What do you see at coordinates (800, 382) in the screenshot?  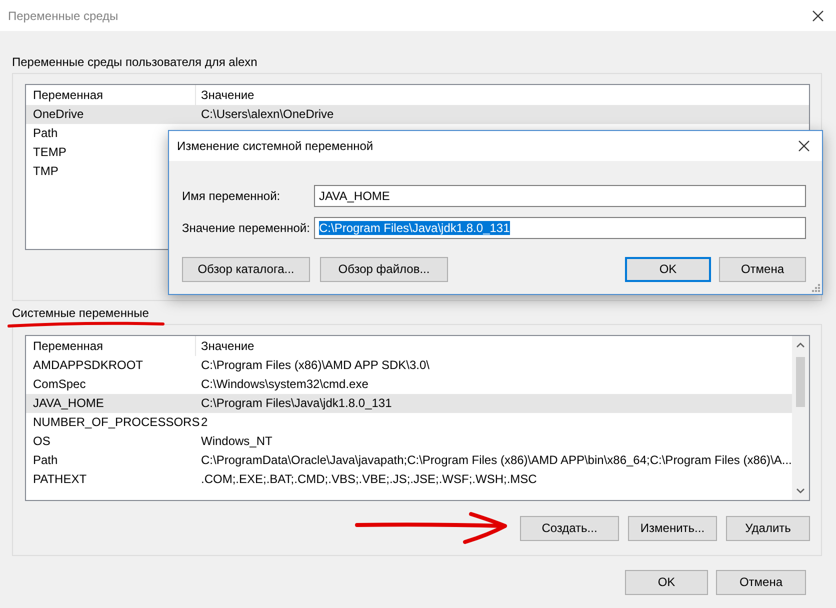 I see `scroll-thumb` at bounding box center [800, 382].